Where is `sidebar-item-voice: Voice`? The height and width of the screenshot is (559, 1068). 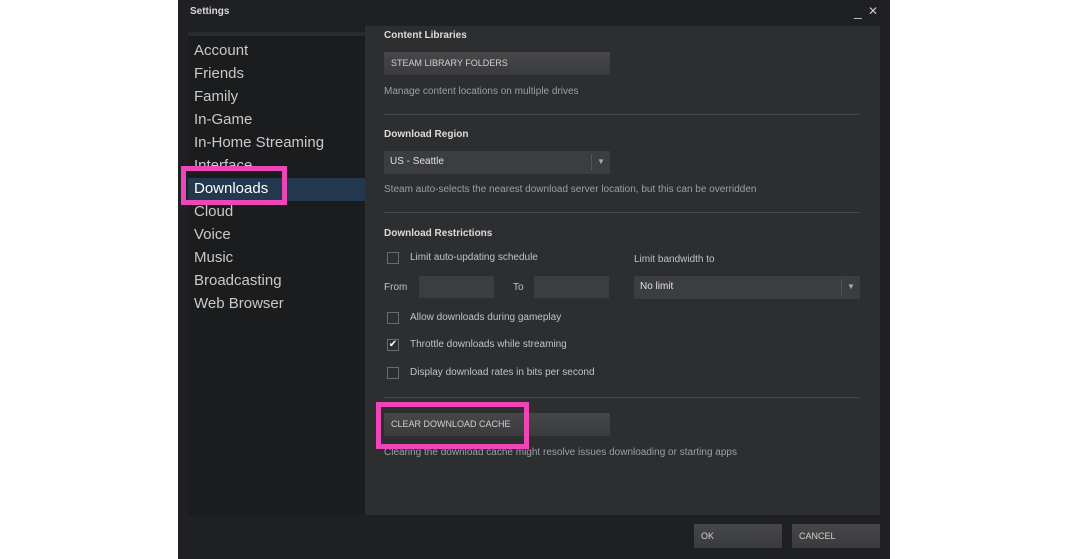 sidebar-item-voice: Voice is located at coordinates (212, 234).